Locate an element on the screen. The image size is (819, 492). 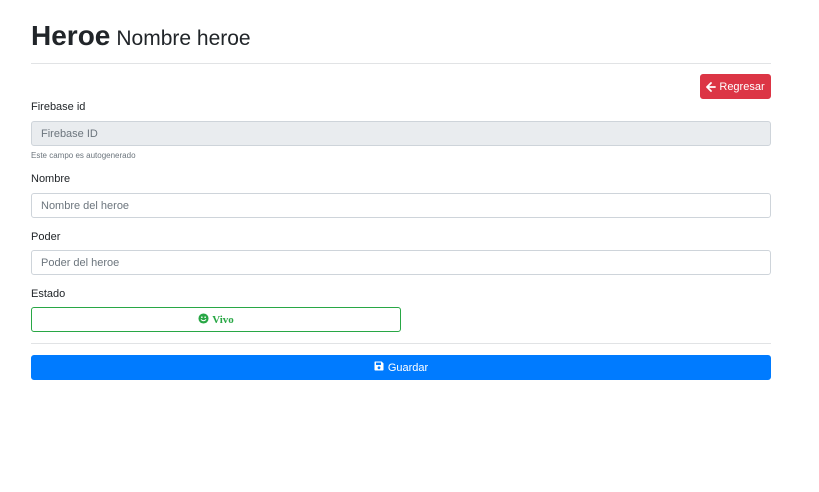
estado-toggle-button: Vivo is located at coordinates (216, 319).